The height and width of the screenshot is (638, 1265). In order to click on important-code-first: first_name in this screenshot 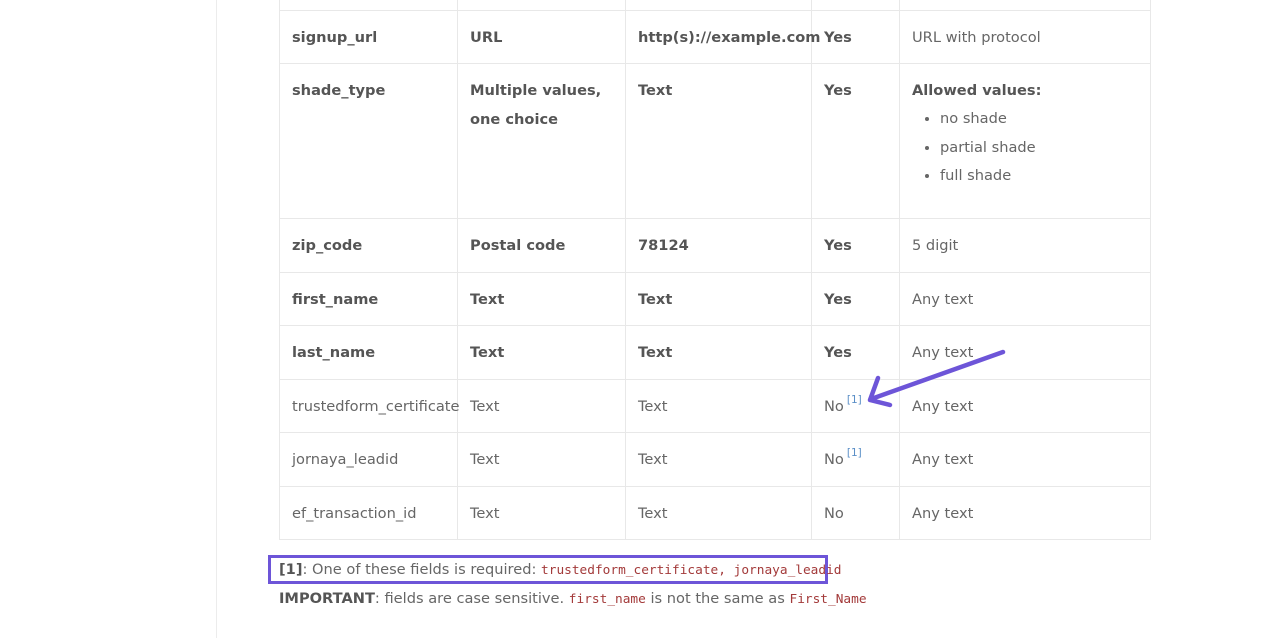, I will do `click(607, 599)`.